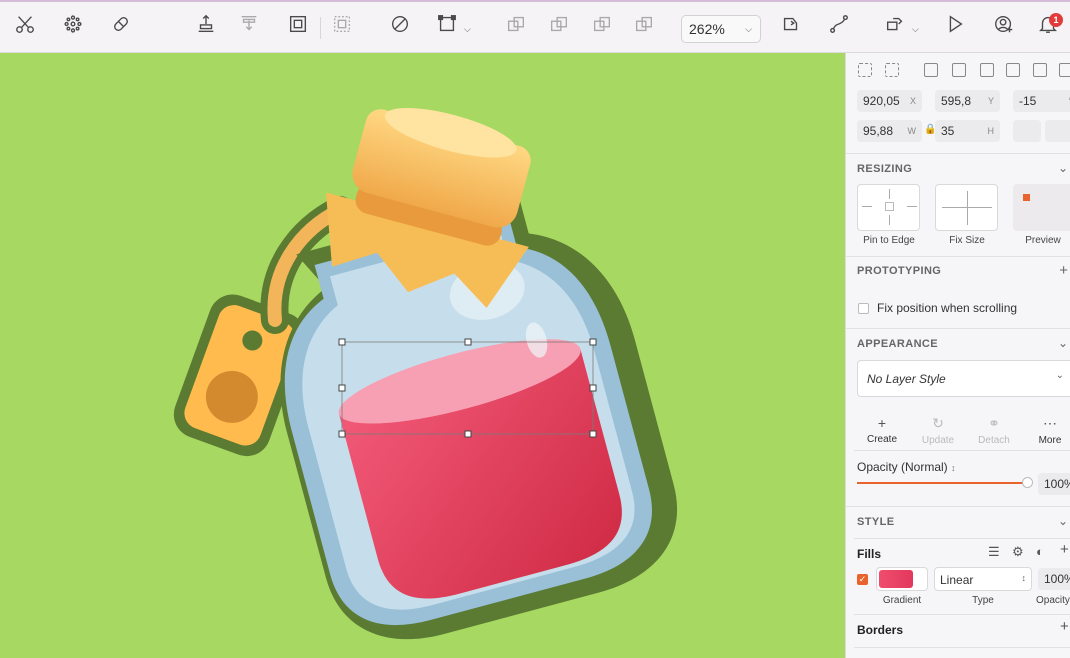 The height and width of the screenshot is (658, 1070). I want to click on fill-swatch, so click(902, 579).